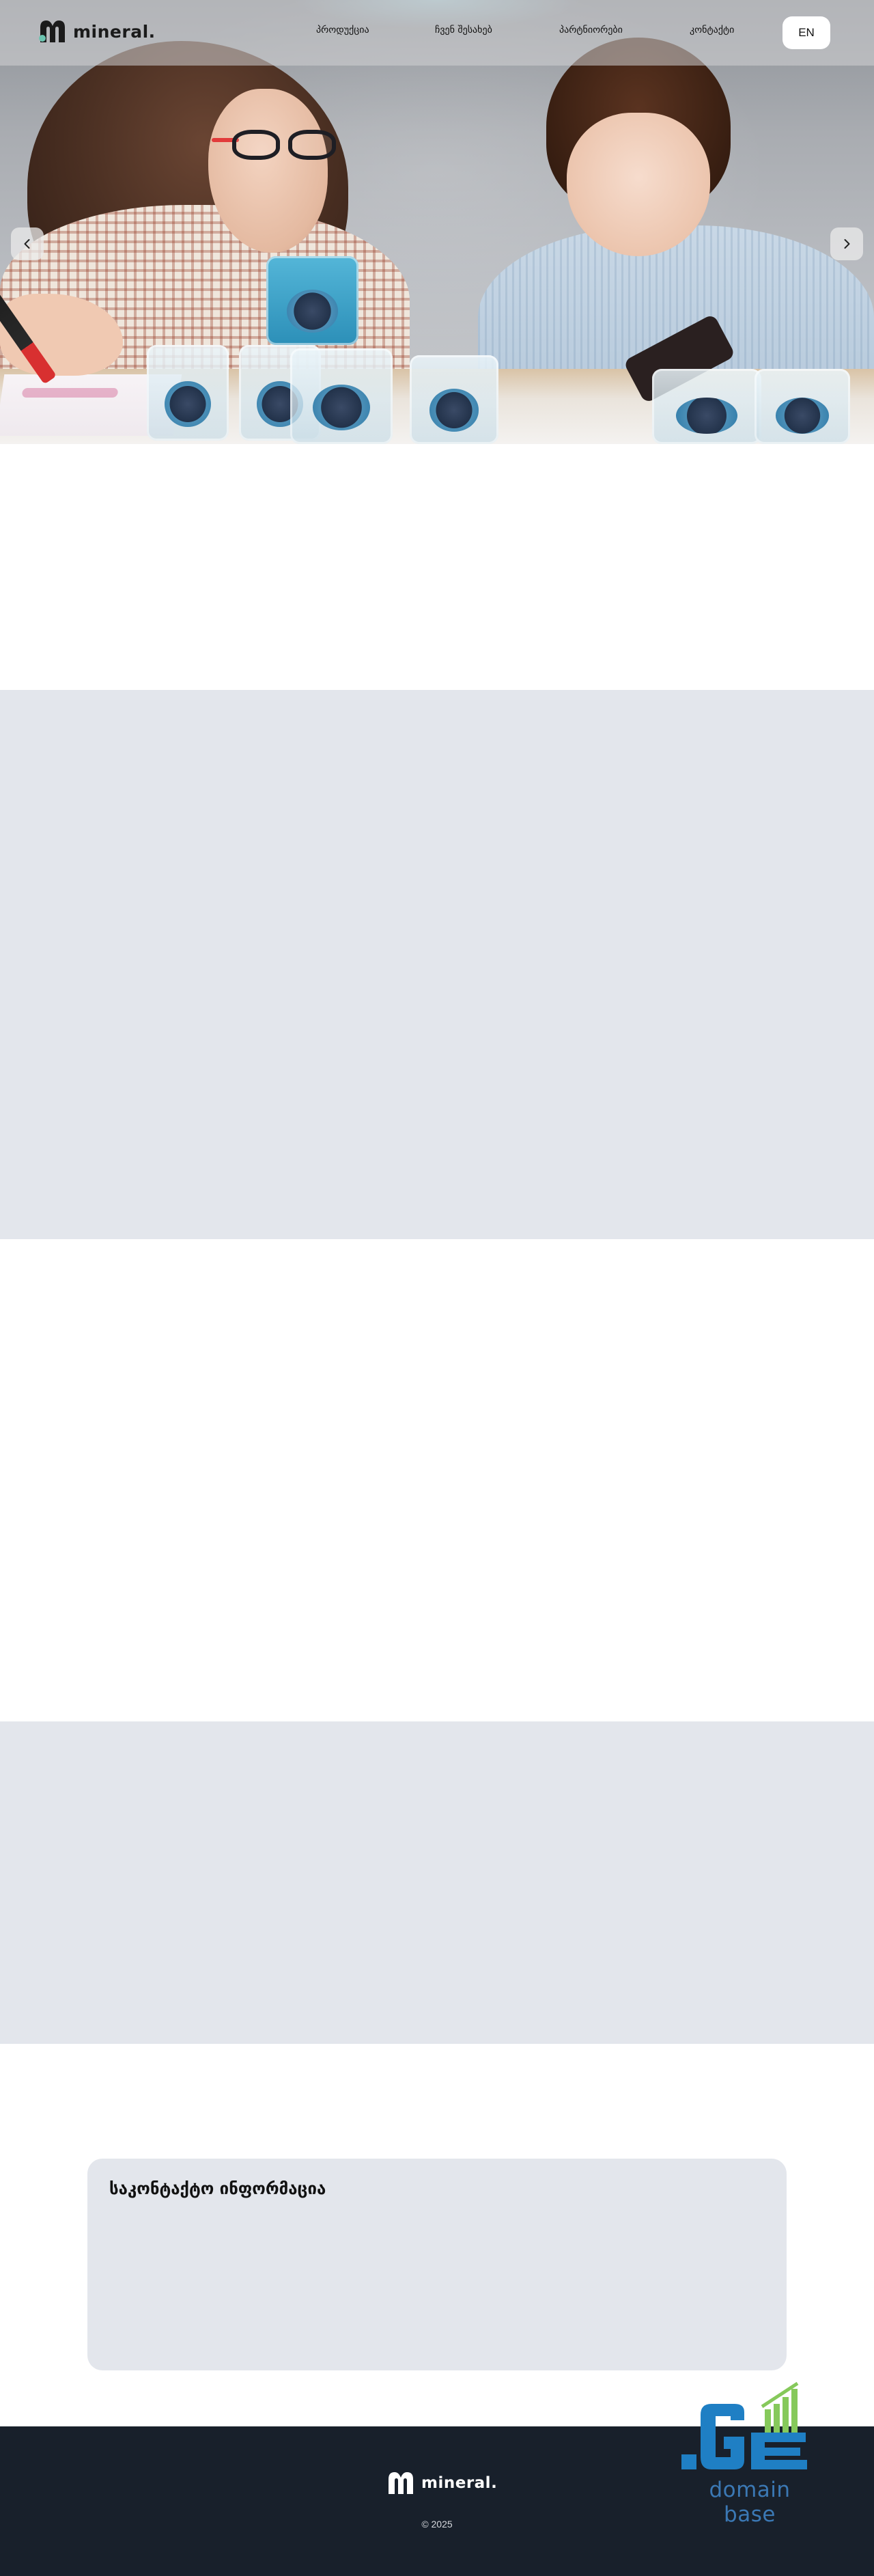 The height and width of the screenshot is (2576, 874). I want to click on slider-prev-button, so click(27, 243).